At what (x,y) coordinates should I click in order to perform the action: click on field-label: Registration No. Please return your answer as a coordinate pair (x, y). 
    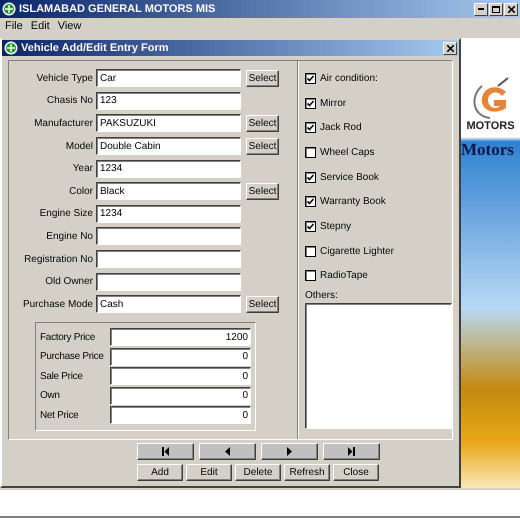
    Looking at the image, I should click on (58, 259).